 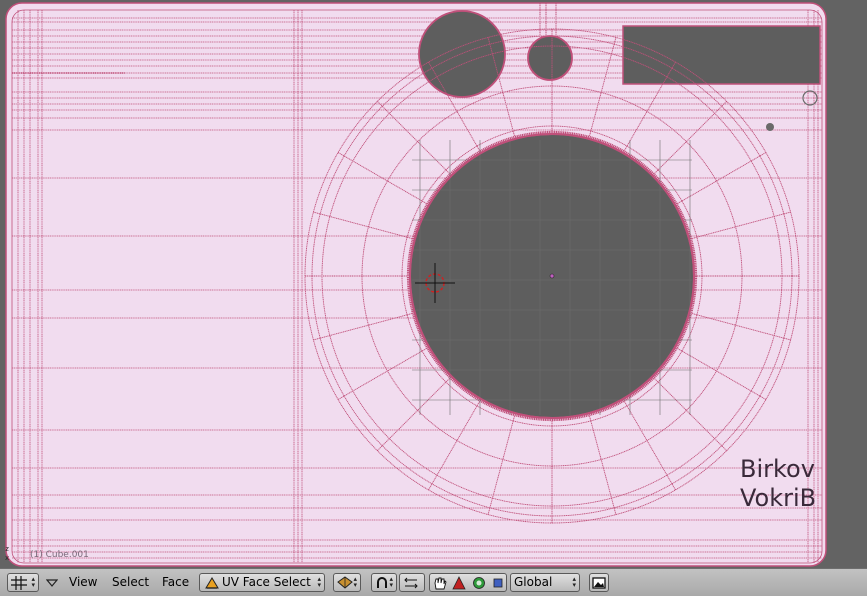 I want to click on object-name-label: (1) Cube.001, so click(x=59, y=555).